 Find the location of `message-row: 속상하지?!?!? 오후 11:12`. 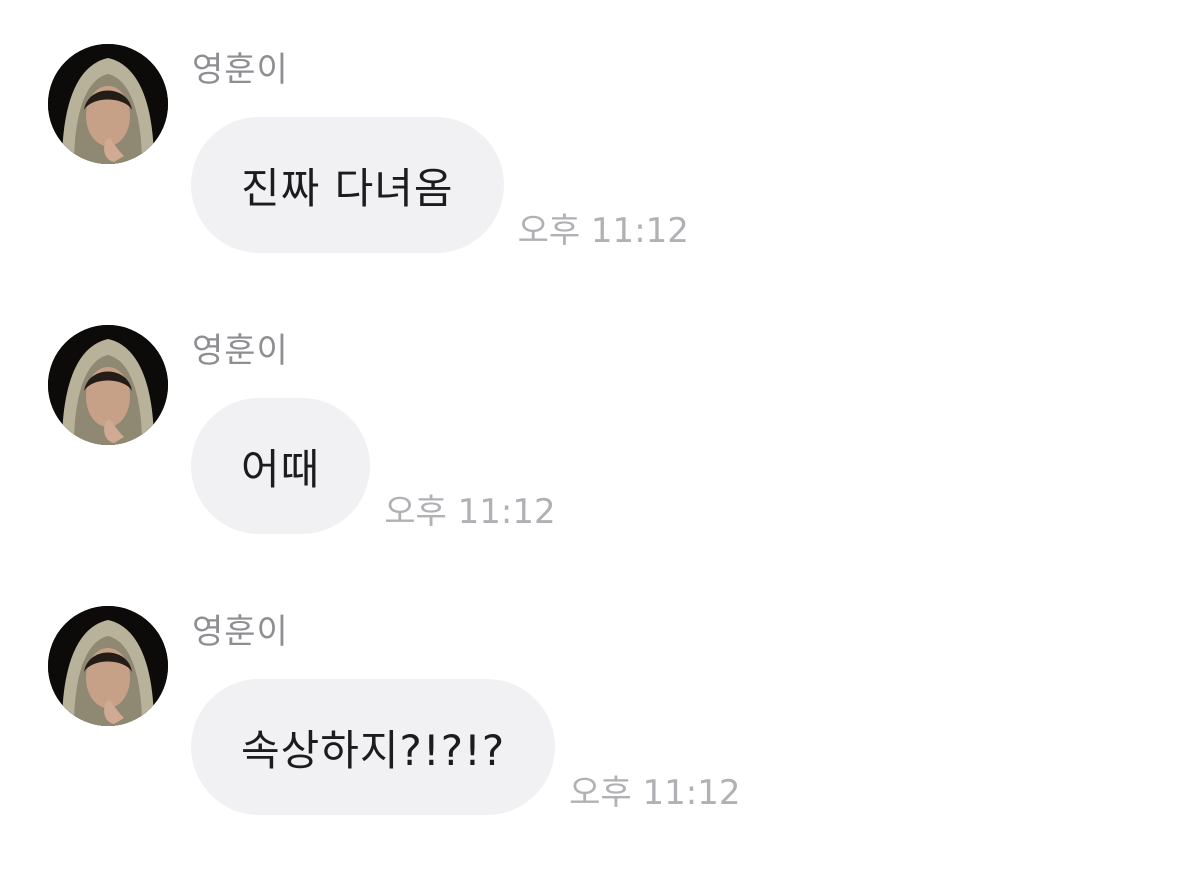

message-row: 속상하지?!?!? 오후 11:12 is located at coordinates (465, 747).